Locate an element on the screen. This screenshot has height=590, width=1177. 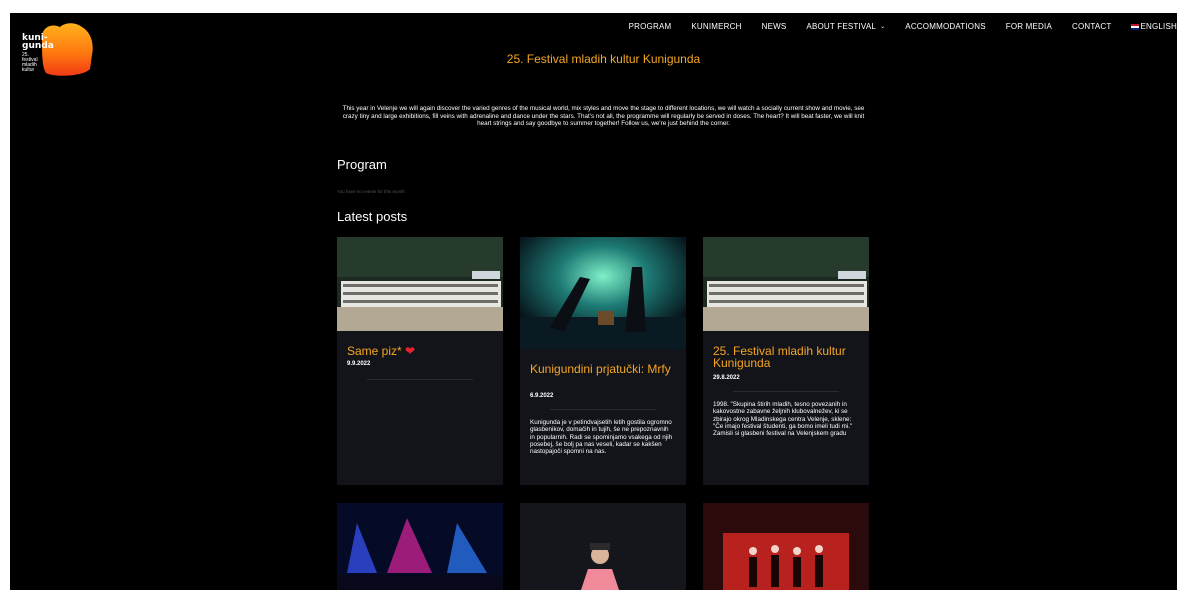
post-image-concert-stage is located at coordinates (603, 293).